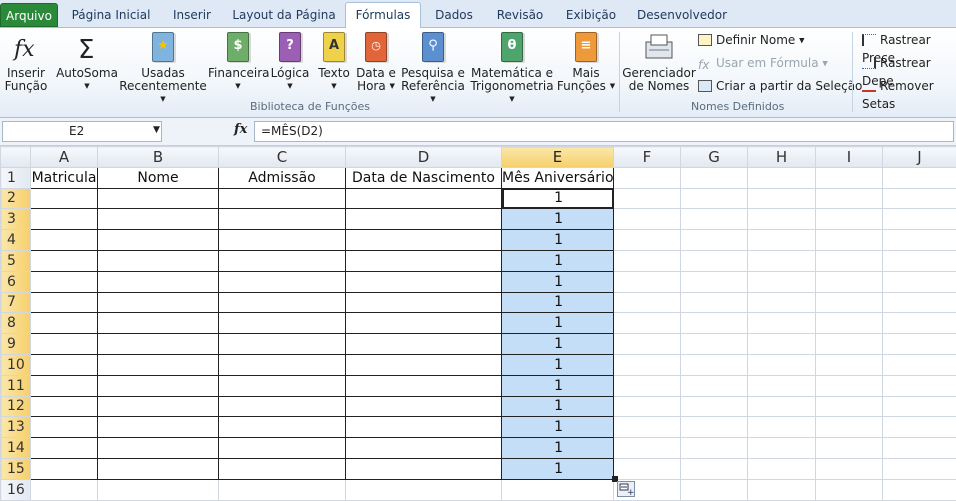 The width and height of the screenshot is (956, 501). Describe the element at coordinates (26, 61) in the screenshot. I see `insert-function-button: fx Inserir Função` at that location.